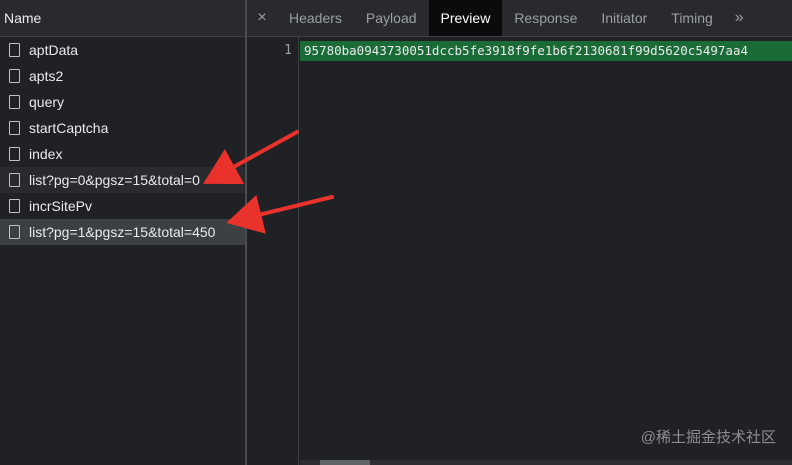 Image resolution: width=792 pixels, height=465 pixels. Describe the element at coordinates (465, 18) in the screenshot. I see `tab-preview: Preview` at that location.